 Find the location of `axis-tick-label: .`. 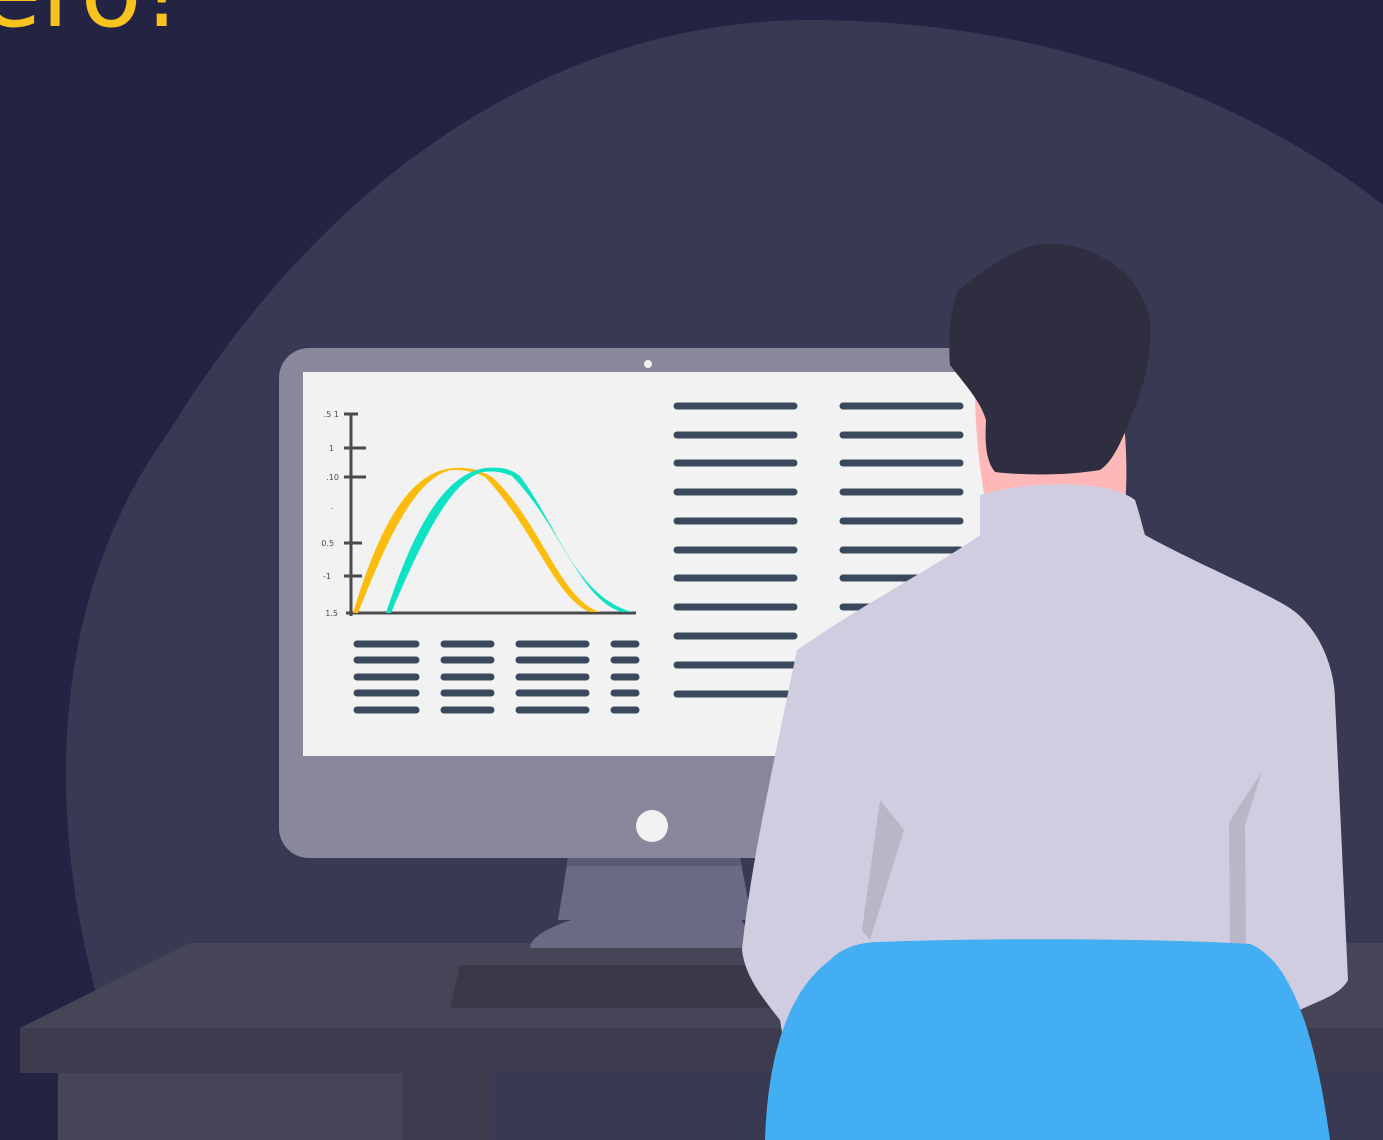

axis-tick-label: . is located at coordinates (331, 506).